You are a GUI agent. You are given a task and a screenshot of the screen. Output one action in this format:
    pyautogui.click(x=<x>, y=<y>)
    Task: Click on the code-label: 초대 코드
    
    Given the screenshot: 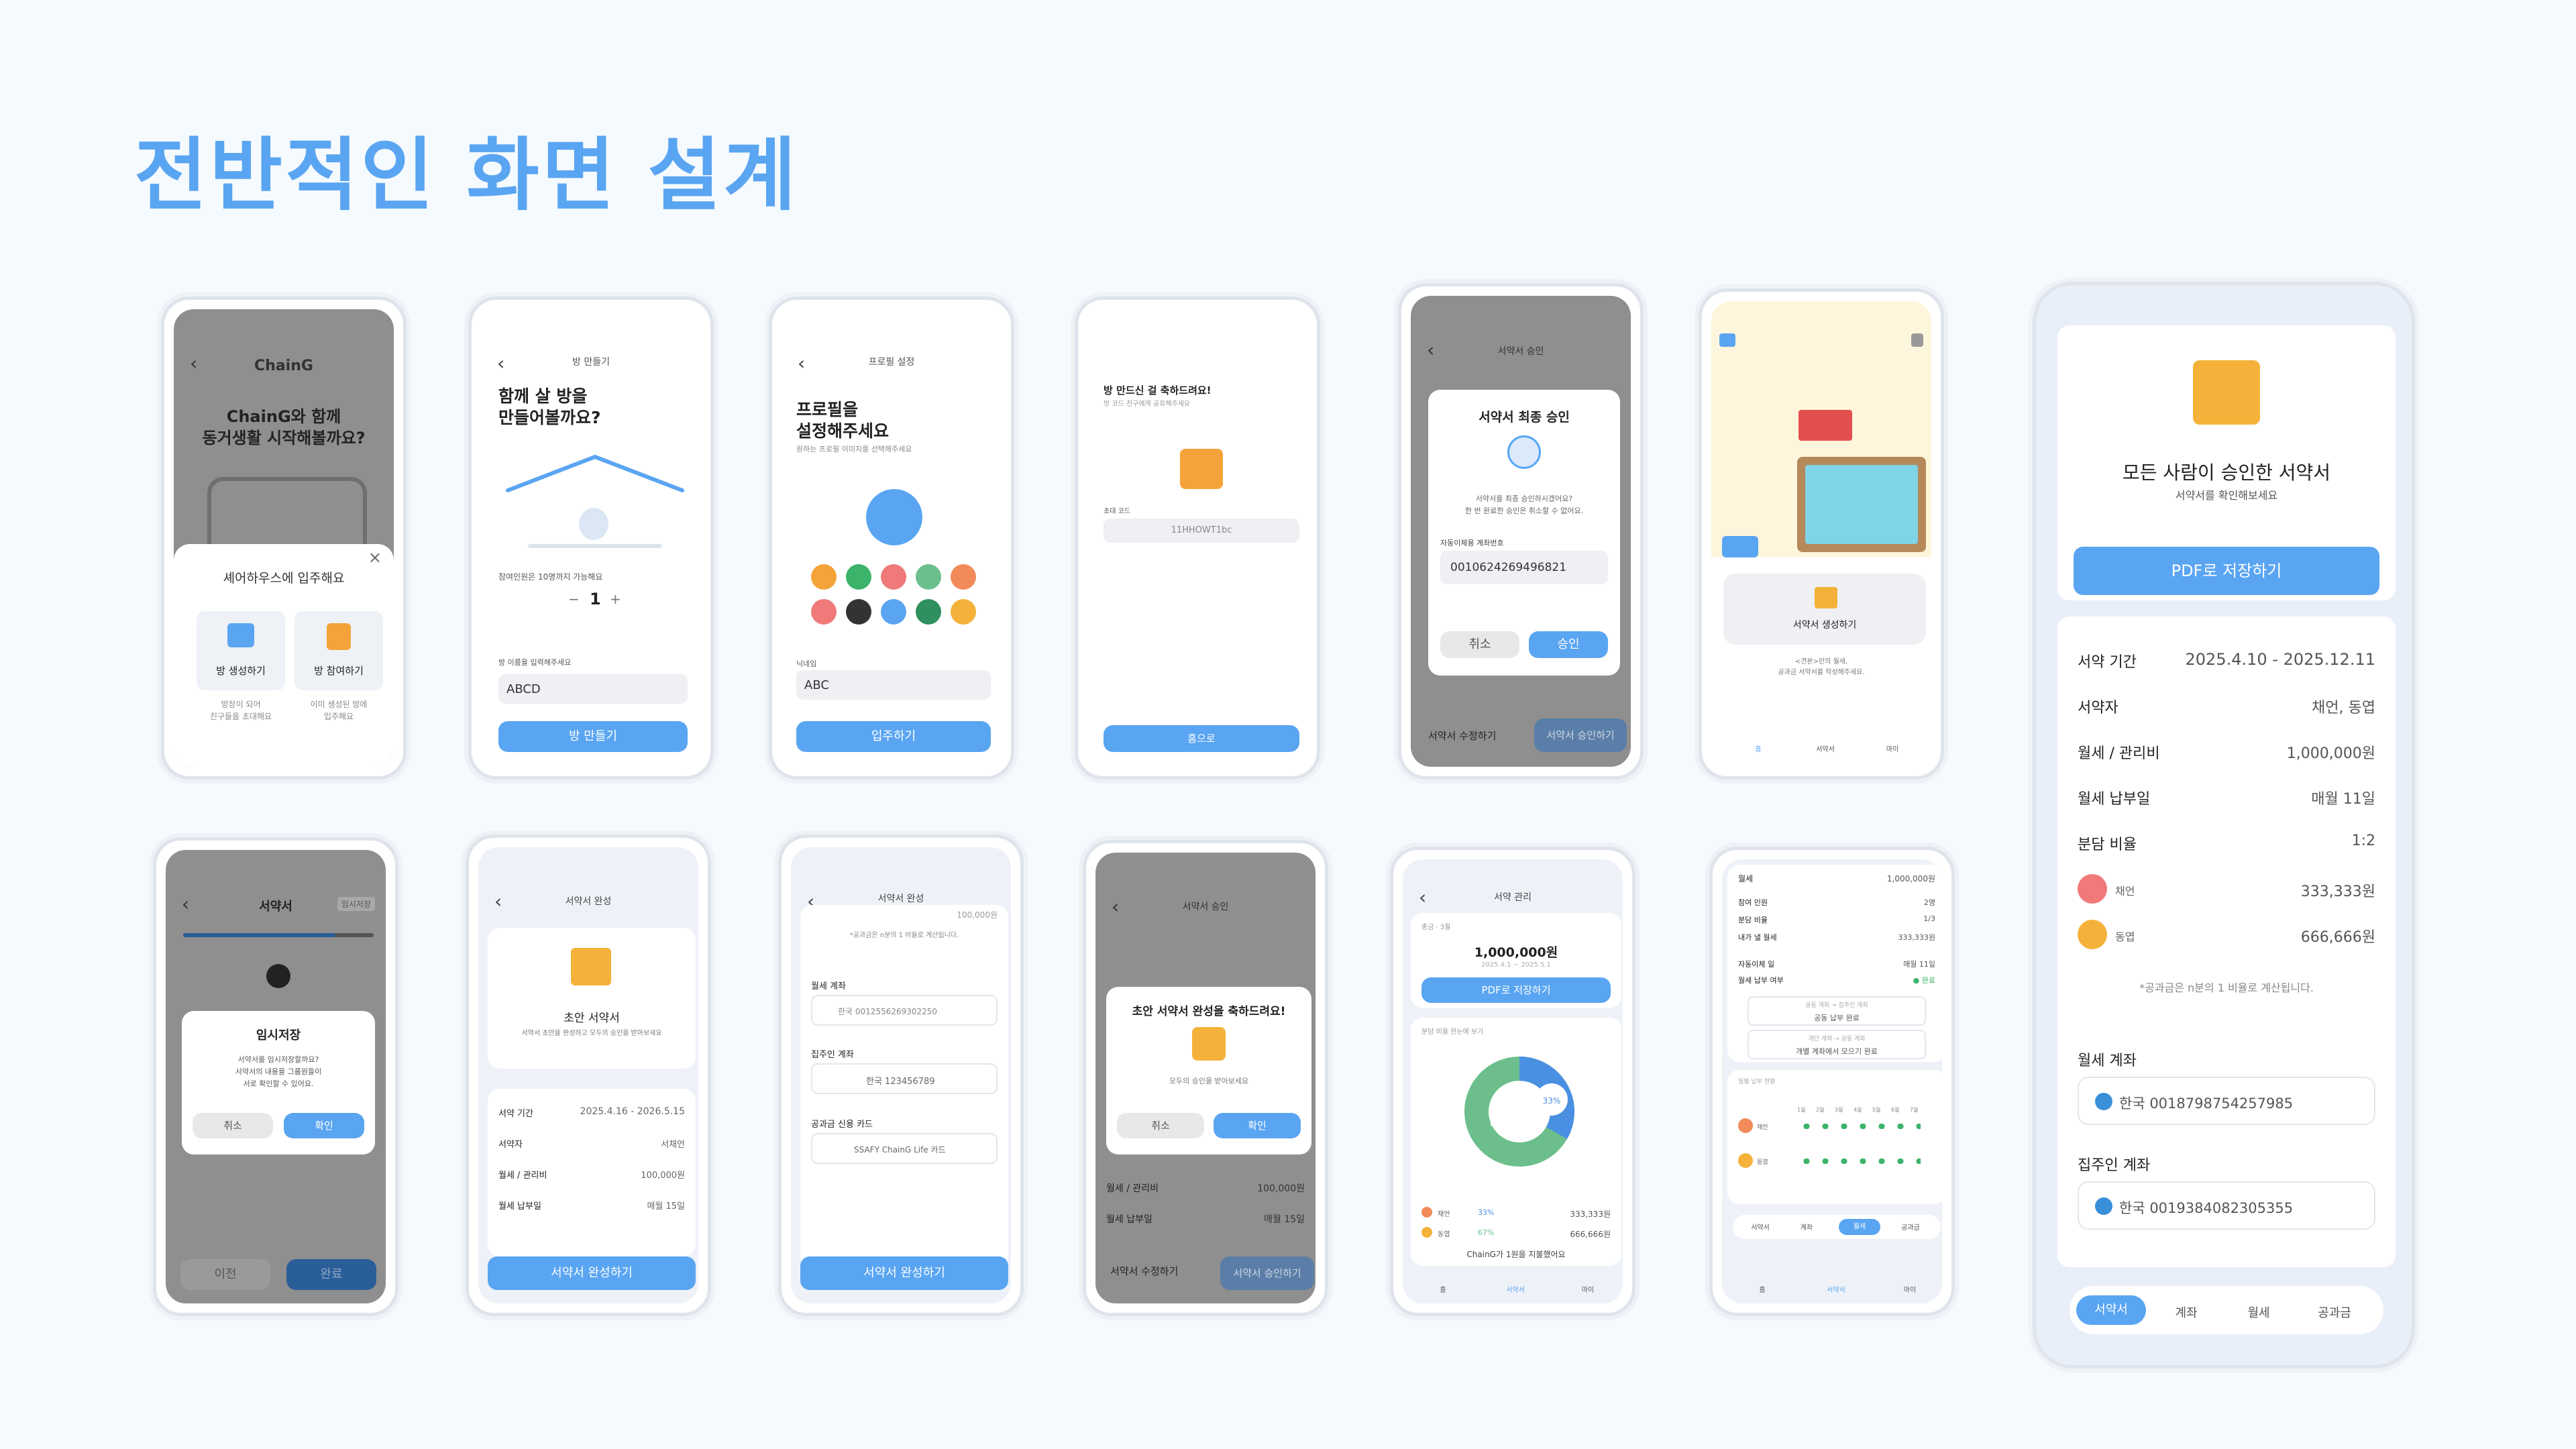 What is the action you would take?
    pyautogui.click(x=1117, y=511)
    